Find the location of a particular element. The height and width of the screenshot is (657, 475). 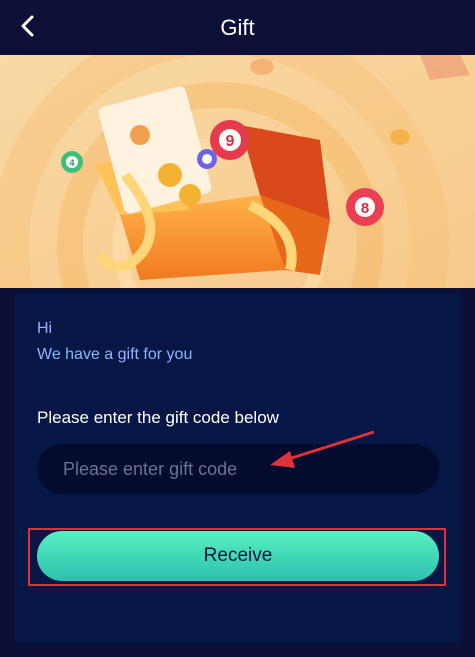

greeting-text: Hi is located at coordinates (45, 328).